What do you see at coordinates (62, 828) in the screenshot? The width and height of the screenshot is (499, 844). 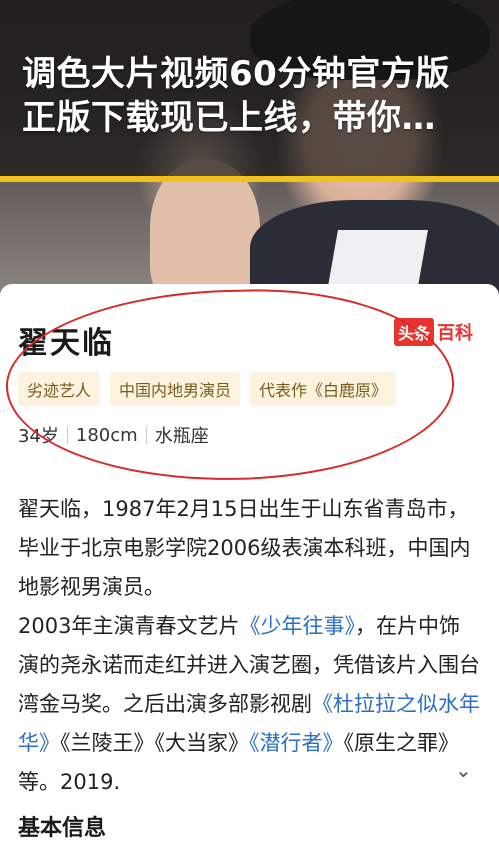 I see `section-title: 基本信息` at bounding box center [62, 828].